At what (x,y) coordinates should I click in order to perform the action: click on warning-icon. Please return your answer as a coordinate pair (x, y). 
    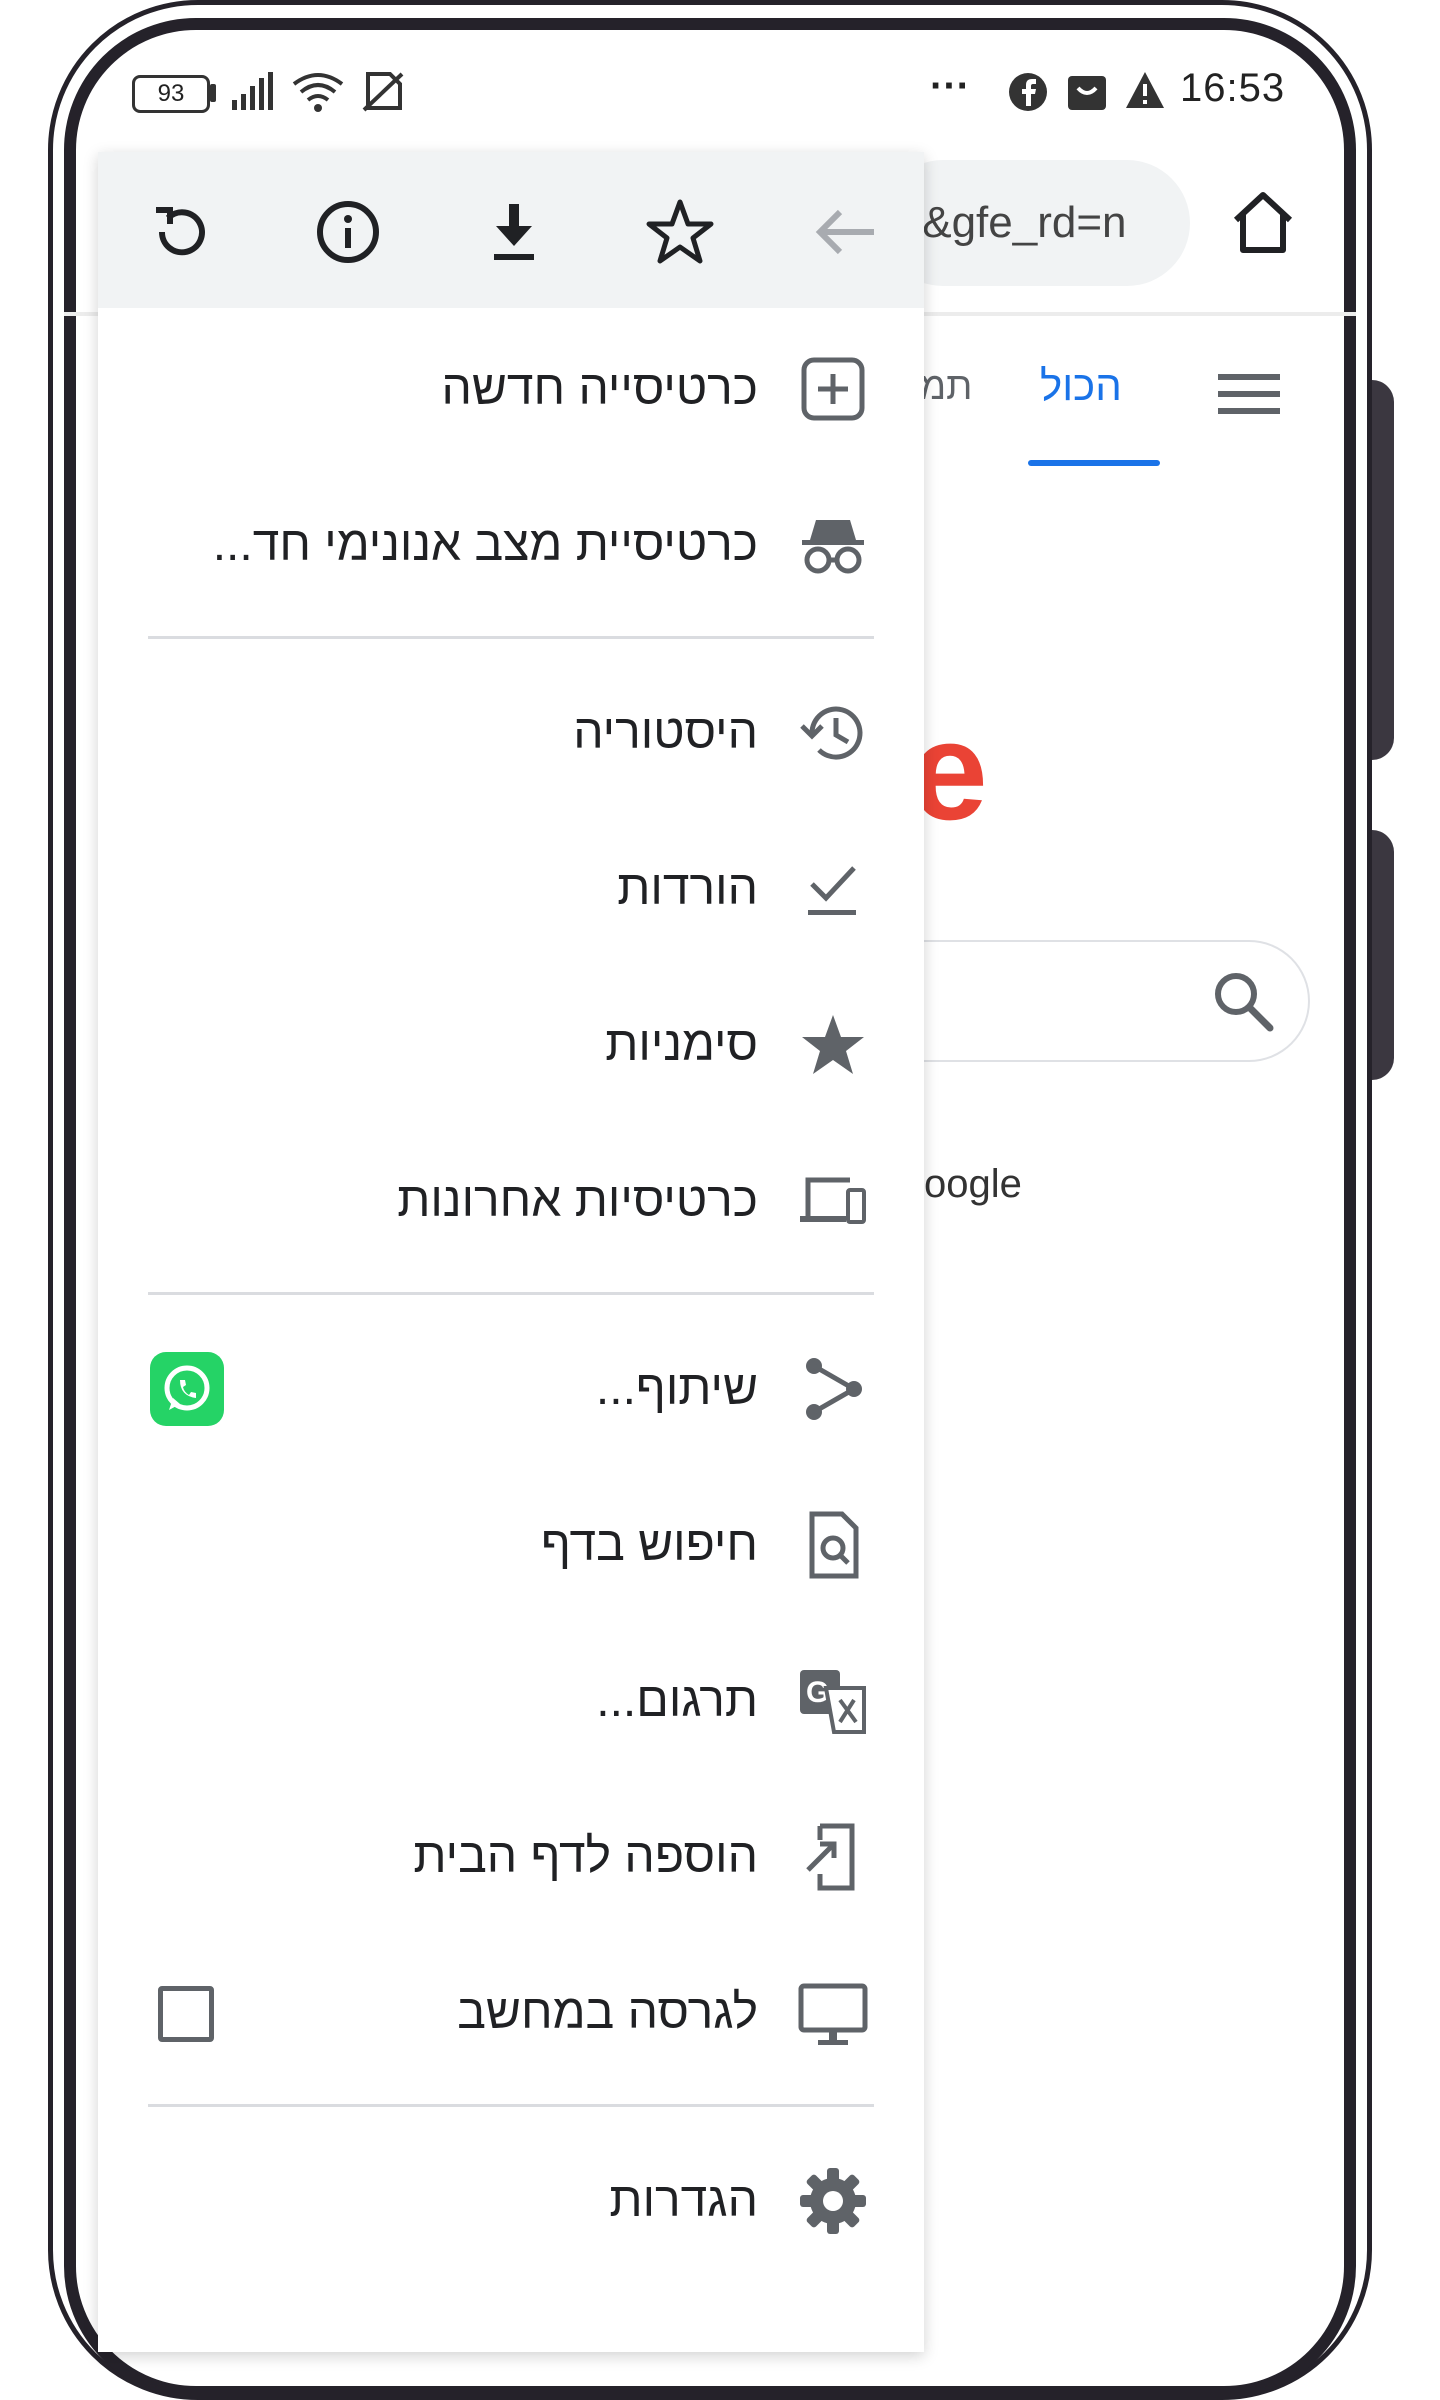
    Looking at the image, I should click on (1145, 90).